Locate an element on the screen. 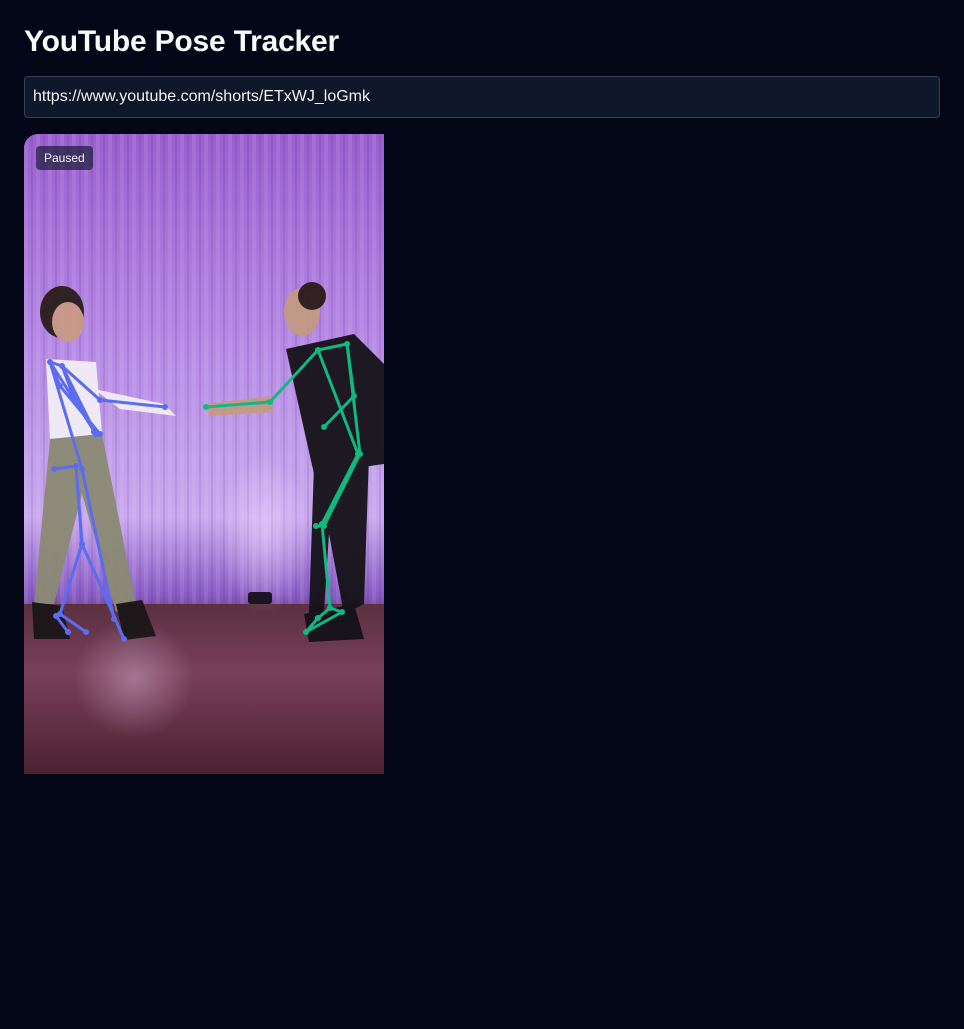 This screenshot has height=1029, width=964. playback-status-badge: Paused is located at coordinates (64, 158).